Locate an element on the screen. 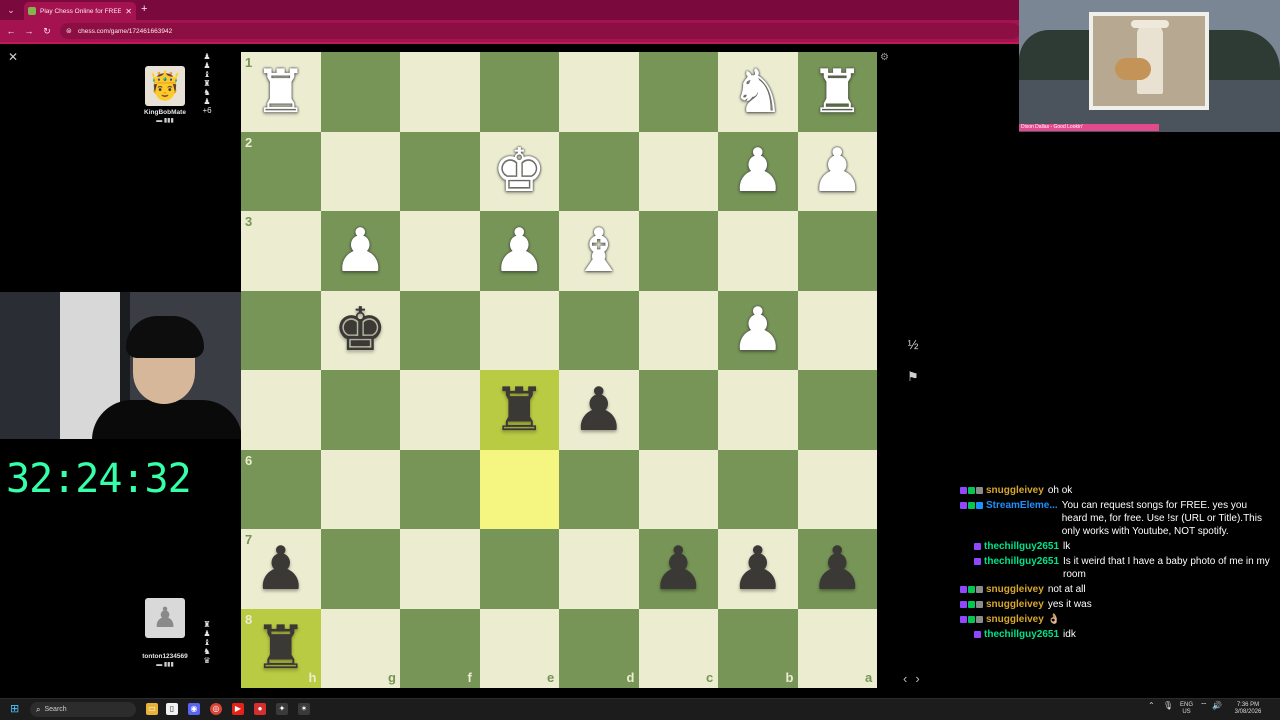 The image size is (1280, 720). back-icon: ← is located at coordinates (11, 31).